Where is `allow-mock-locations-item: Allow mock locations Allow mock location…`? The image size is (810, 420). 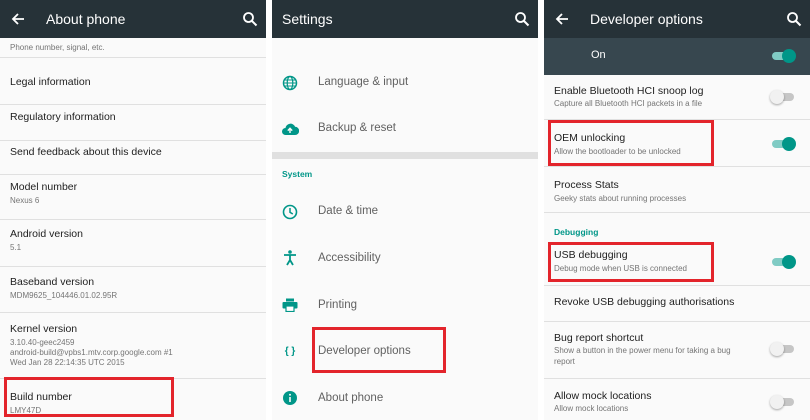
allow-mock-locations-item: Allow mock locations Allow mock location… is located at coordinates (677, 399).